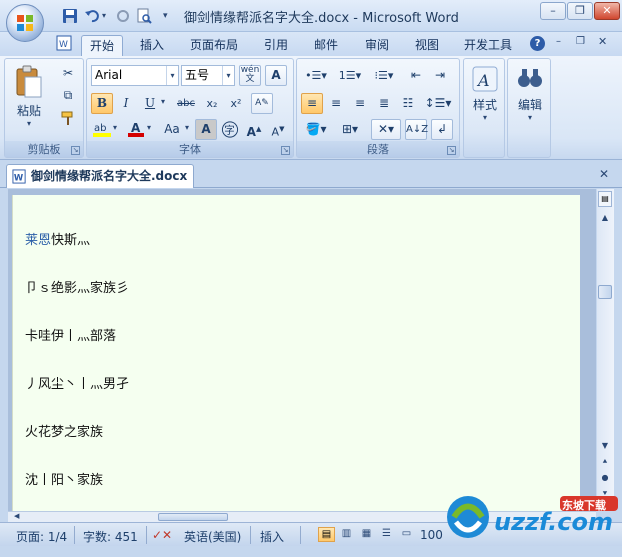 This screenshot has width=622, height=557. I want to click on highlight-button: ab, so click(102, 129).